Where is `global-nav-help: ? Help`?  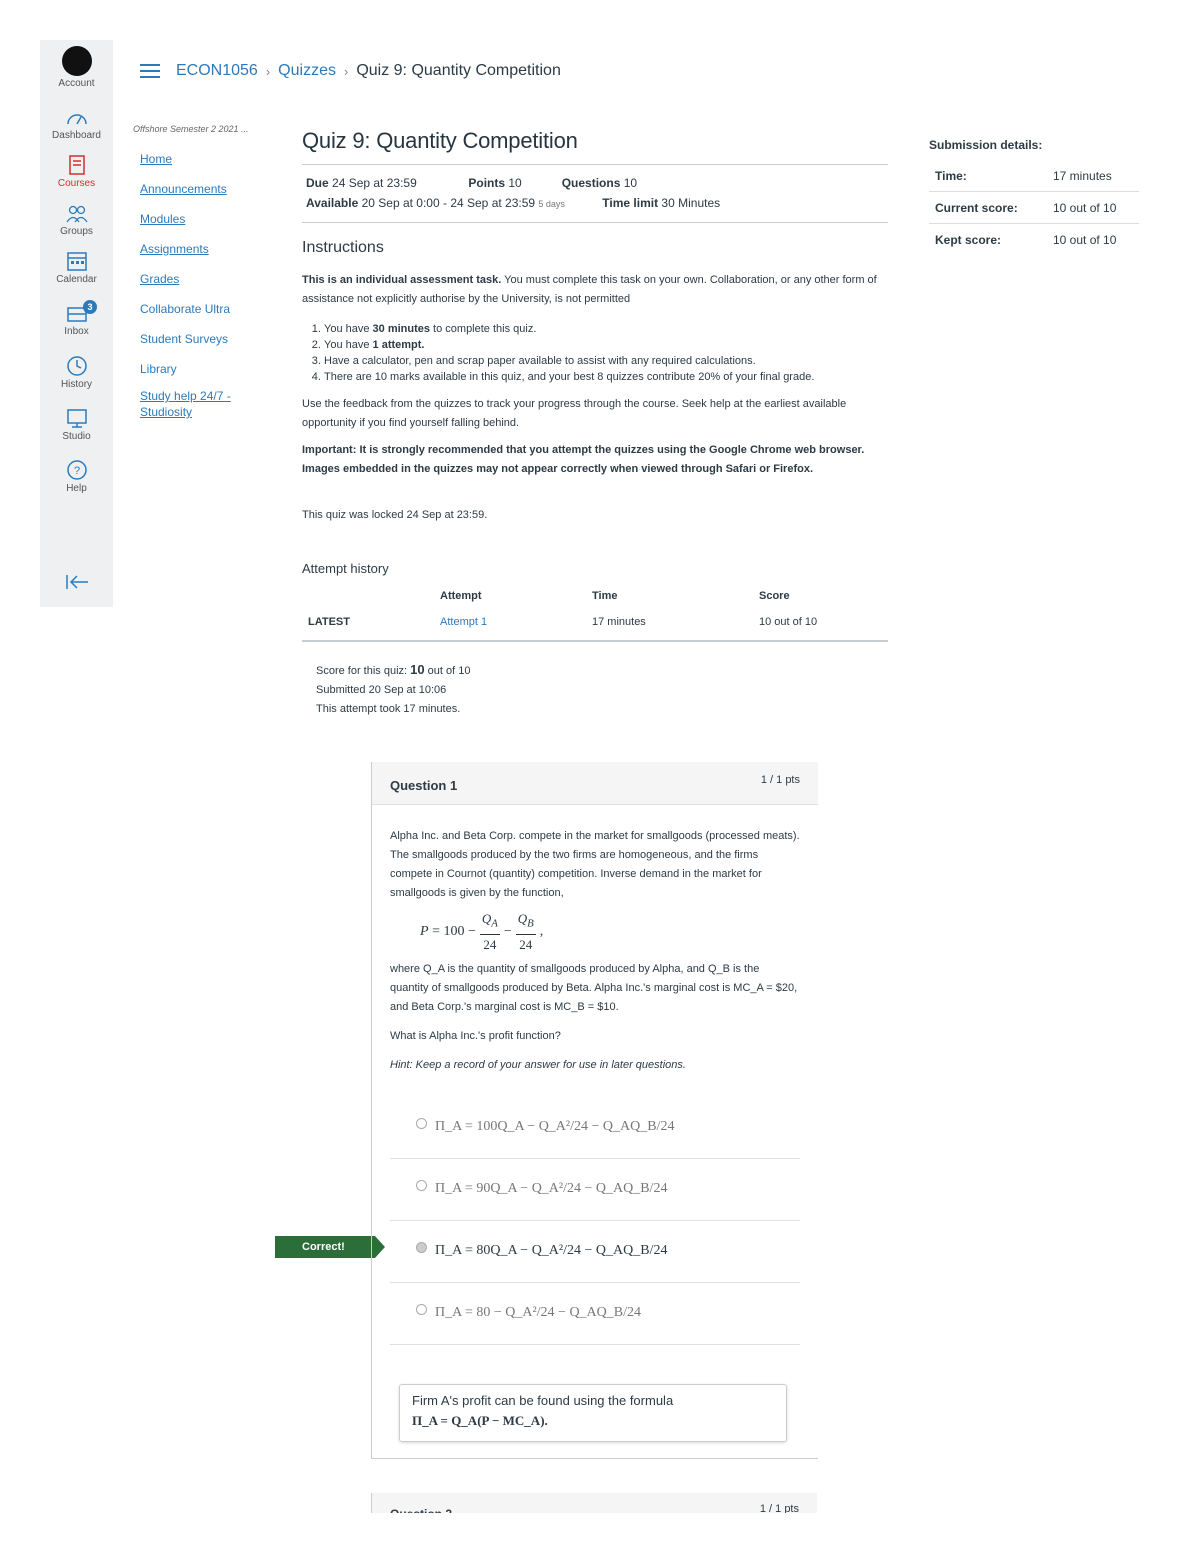
global-nav-help: ? Help is located at coordinates (76, 476).